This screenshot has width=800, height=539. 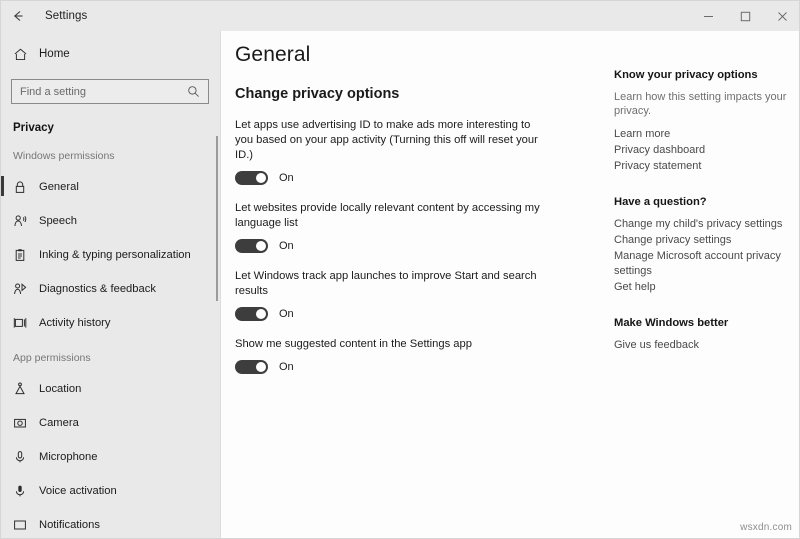 I want to click on search-icon, so click(x=197, y=91).